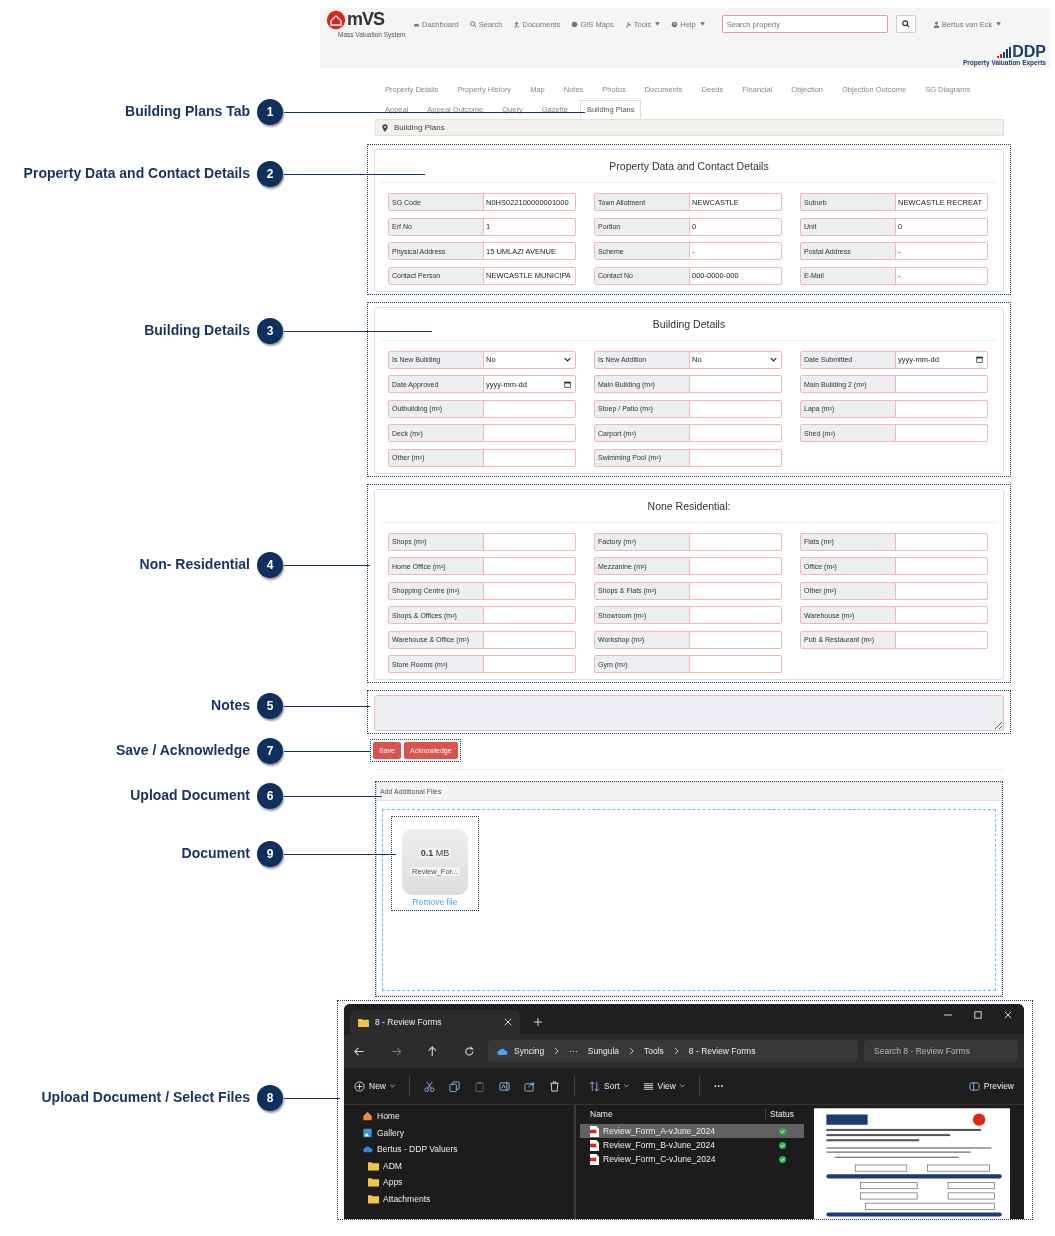  What do you see at coordinates (692, 1145) in the screenshot?
I see `file-row: Review_Form_B-vJune_2024` at bounding box center [692, 1145].